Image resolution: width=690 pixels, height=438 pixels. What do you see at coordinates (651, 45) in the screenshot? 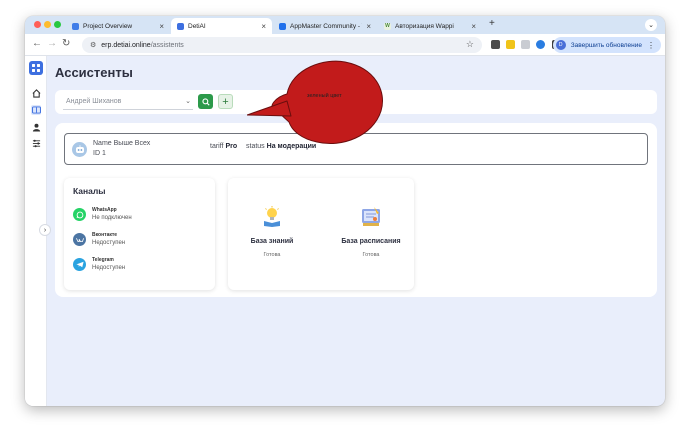
I see `more-menu-icon: ⋮` at bounding box center [651, 45].